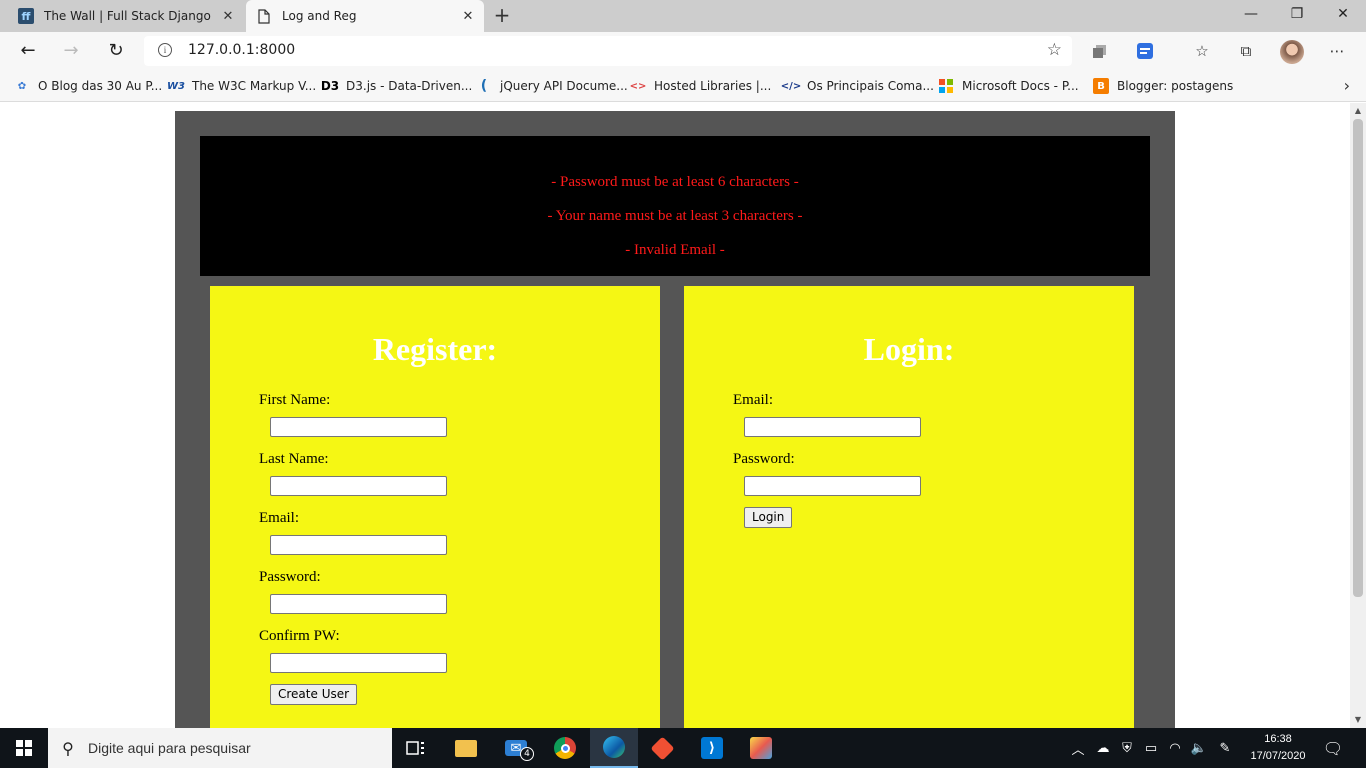  I want to click on search-placeholder: Digite aqui para pesquisar, so click(169, 748).